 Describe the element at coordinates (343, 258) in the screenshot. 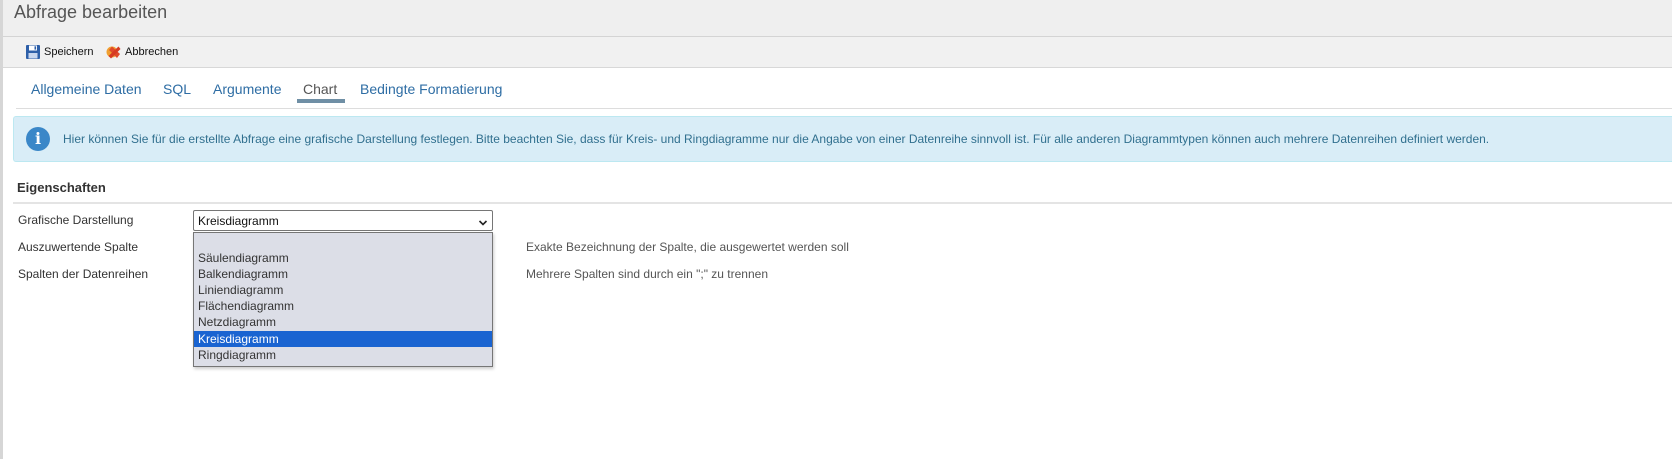

I see `dropdown-option-saeulendiagramm: Säulendiagramm` at that location.